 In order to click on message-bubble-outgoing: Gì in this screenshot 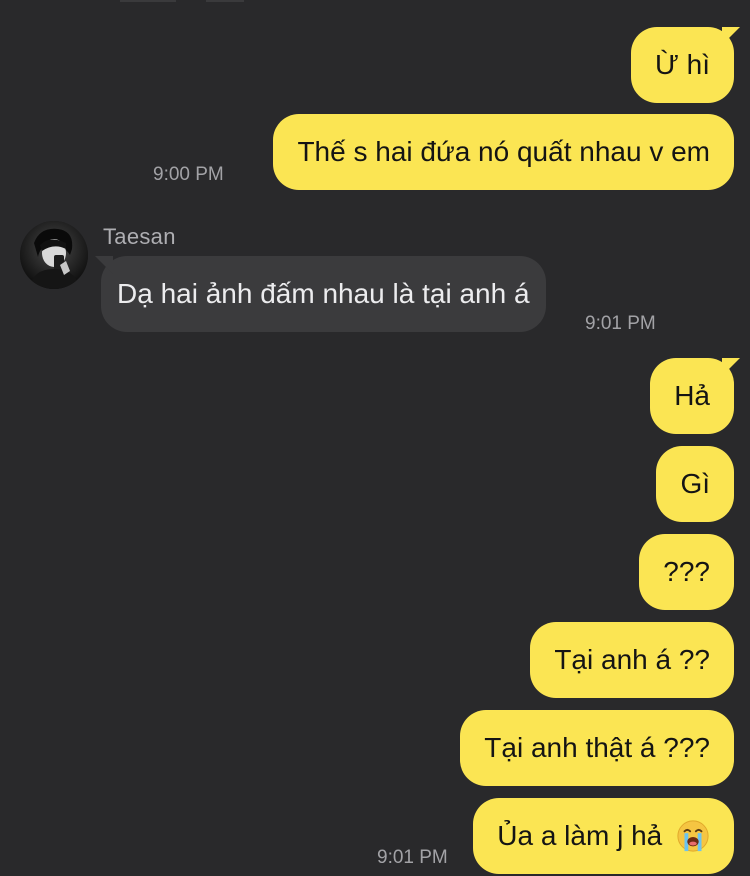, I will do `click(695, 484)`.